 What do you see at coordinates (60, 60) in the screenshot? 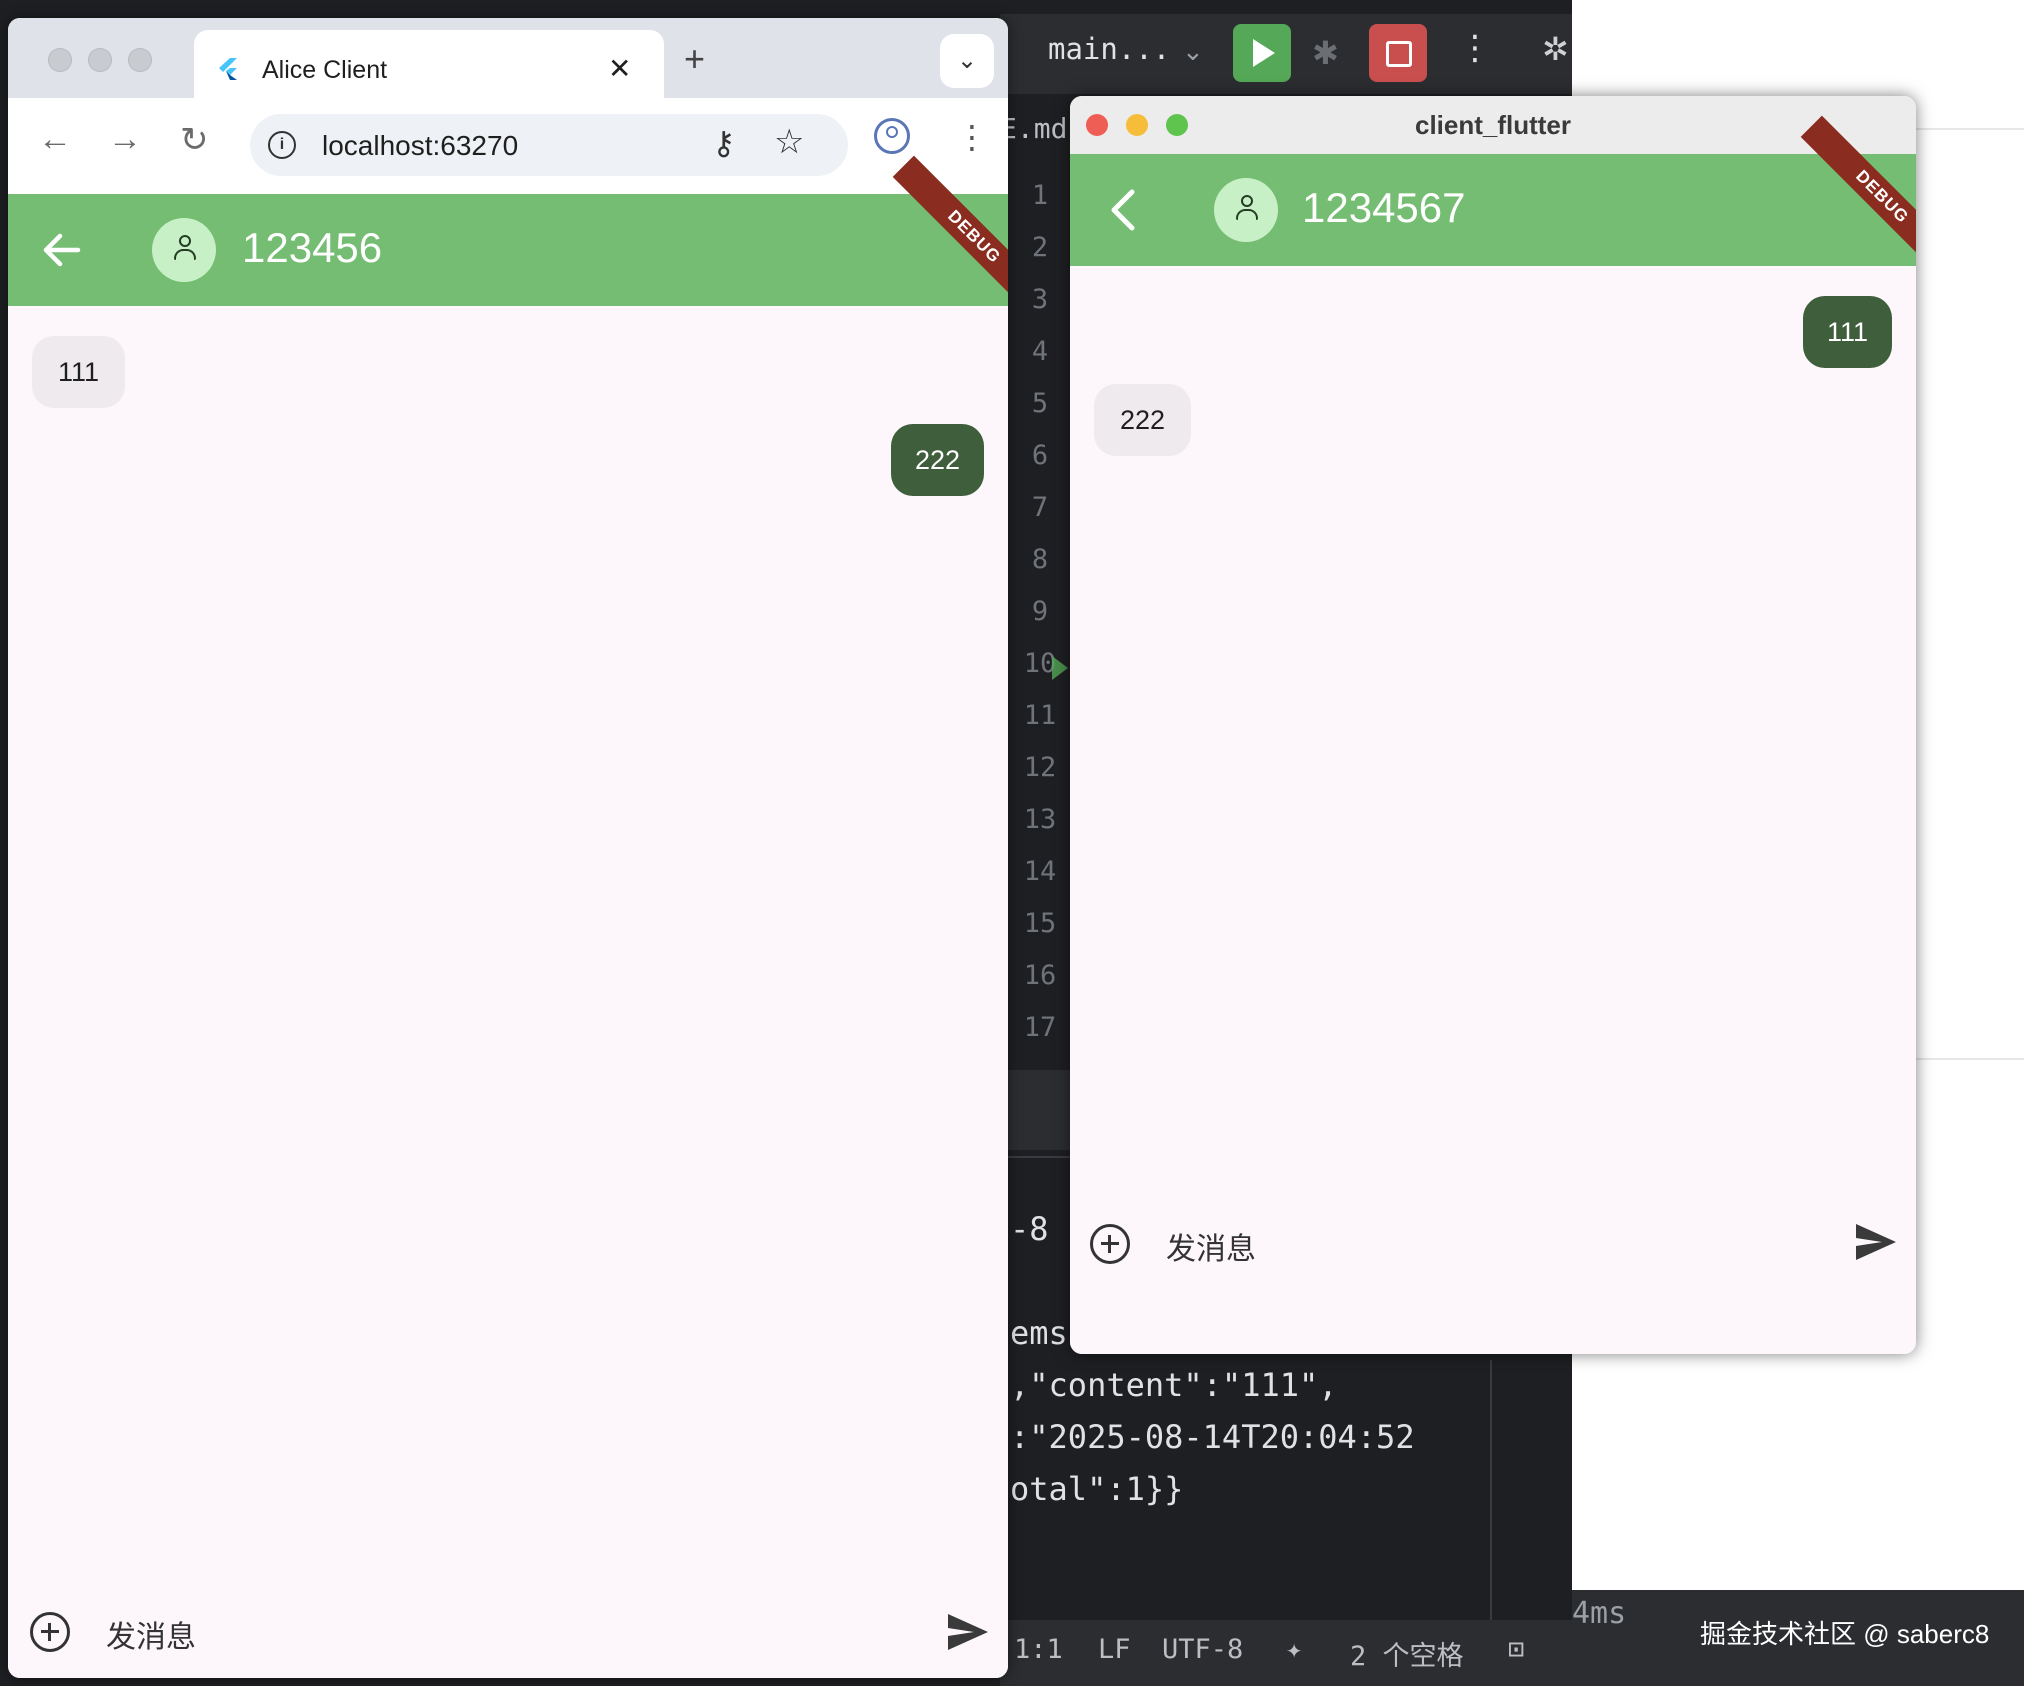
I see `window-close-button` at bounding box center [60, 60].